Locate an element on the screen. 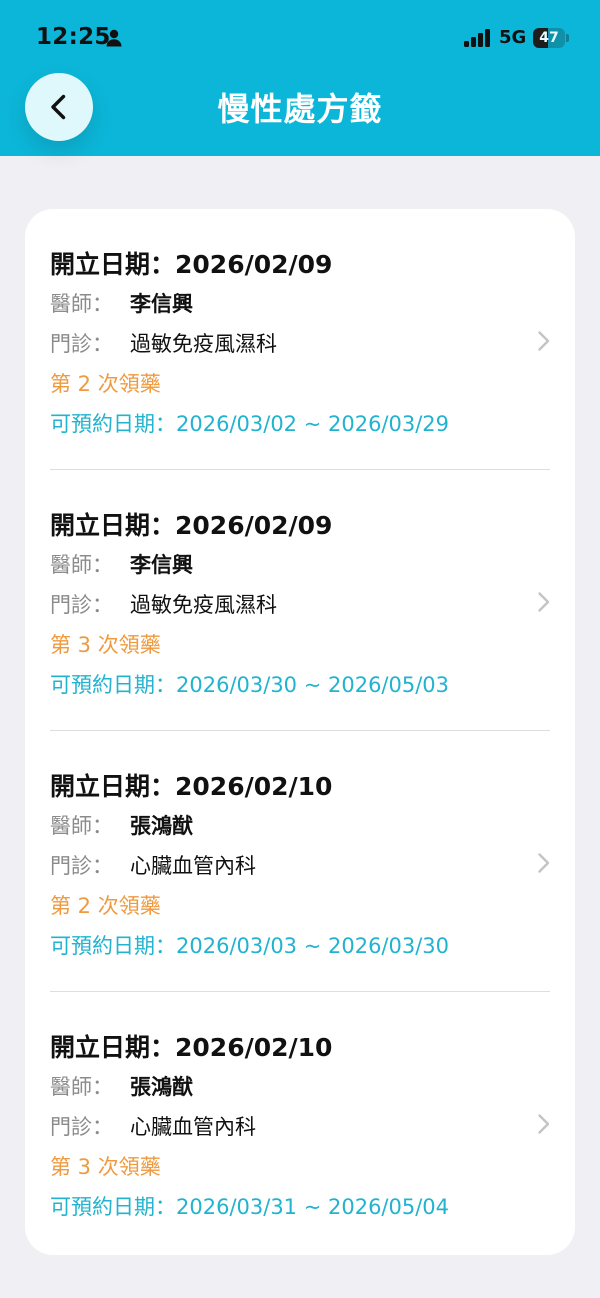 The image size is (600, 1298). booking-date-line: 可預約日期：2026/03/03 ~ 2026/03/30 is located at coordinates (249, 945).